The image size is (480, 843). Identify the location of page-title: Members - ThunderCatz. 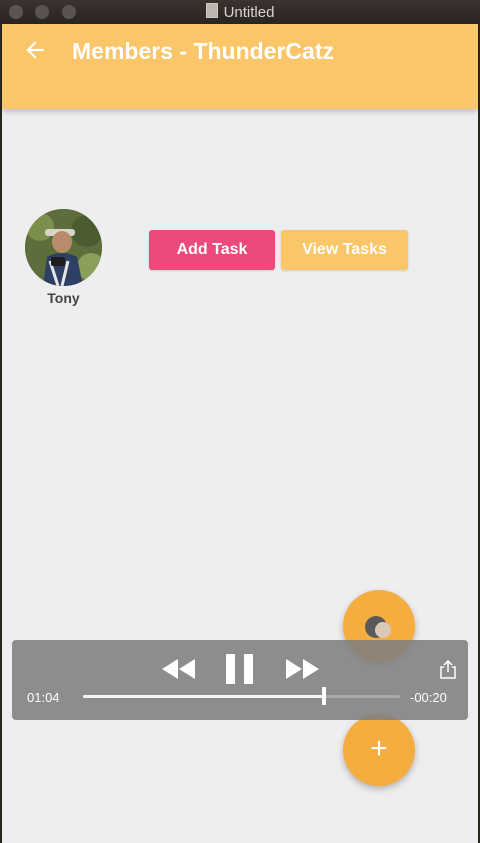
(203, 51).